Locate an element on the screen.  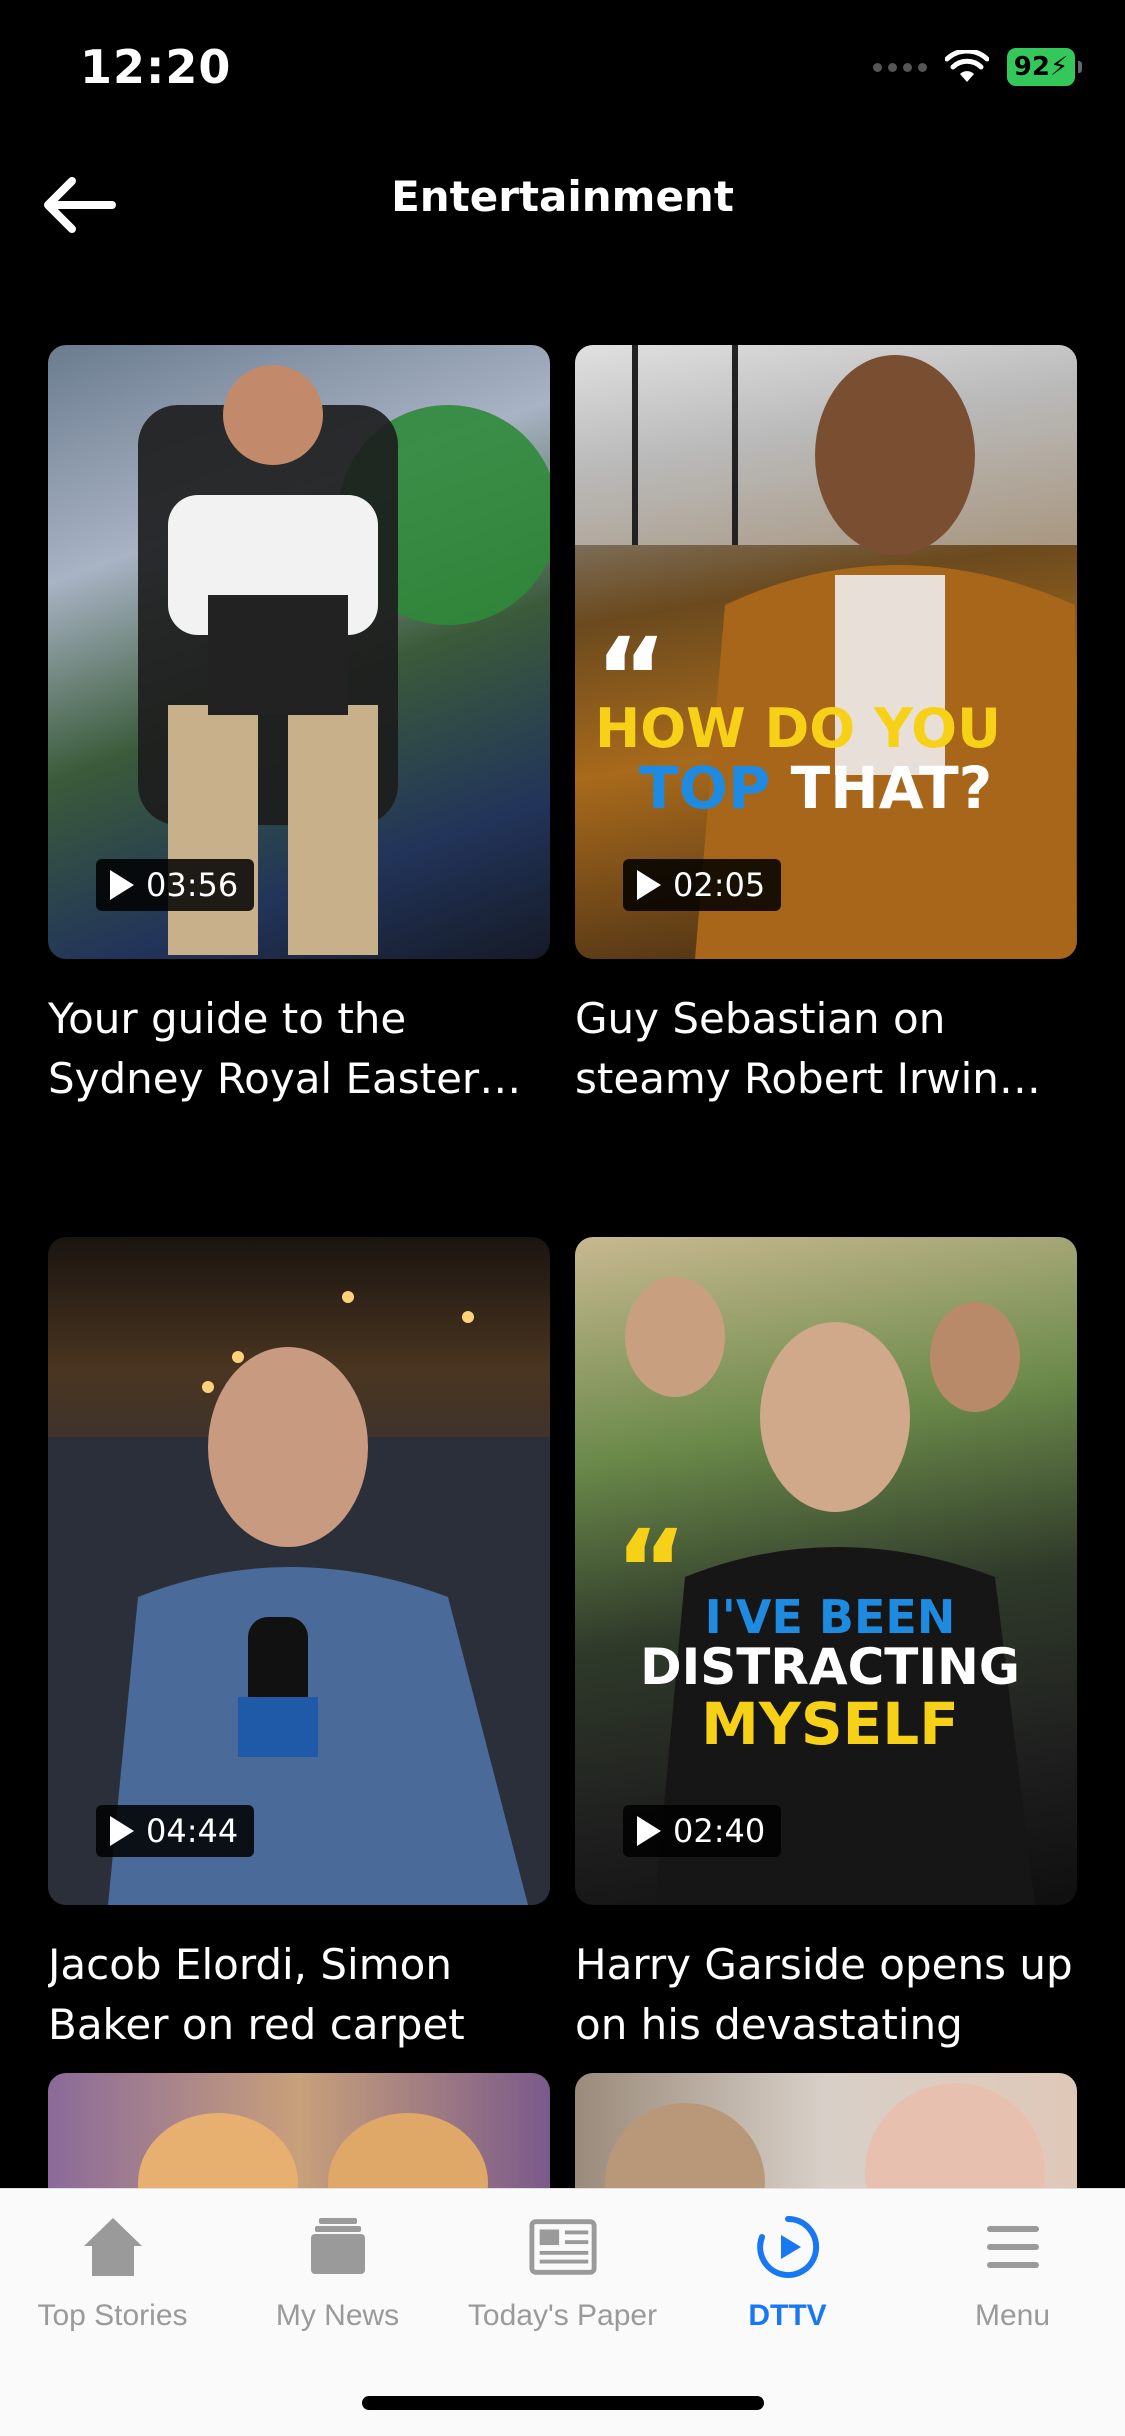
tab-my-news: My News is located at coordinates (337, 2271).